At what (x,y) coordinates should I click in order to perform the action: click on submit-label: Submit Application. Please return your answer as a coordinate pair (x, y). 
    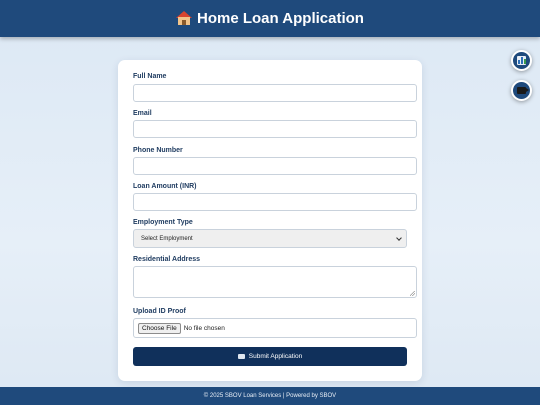
    Looking at the image, I should click on (275, 356).